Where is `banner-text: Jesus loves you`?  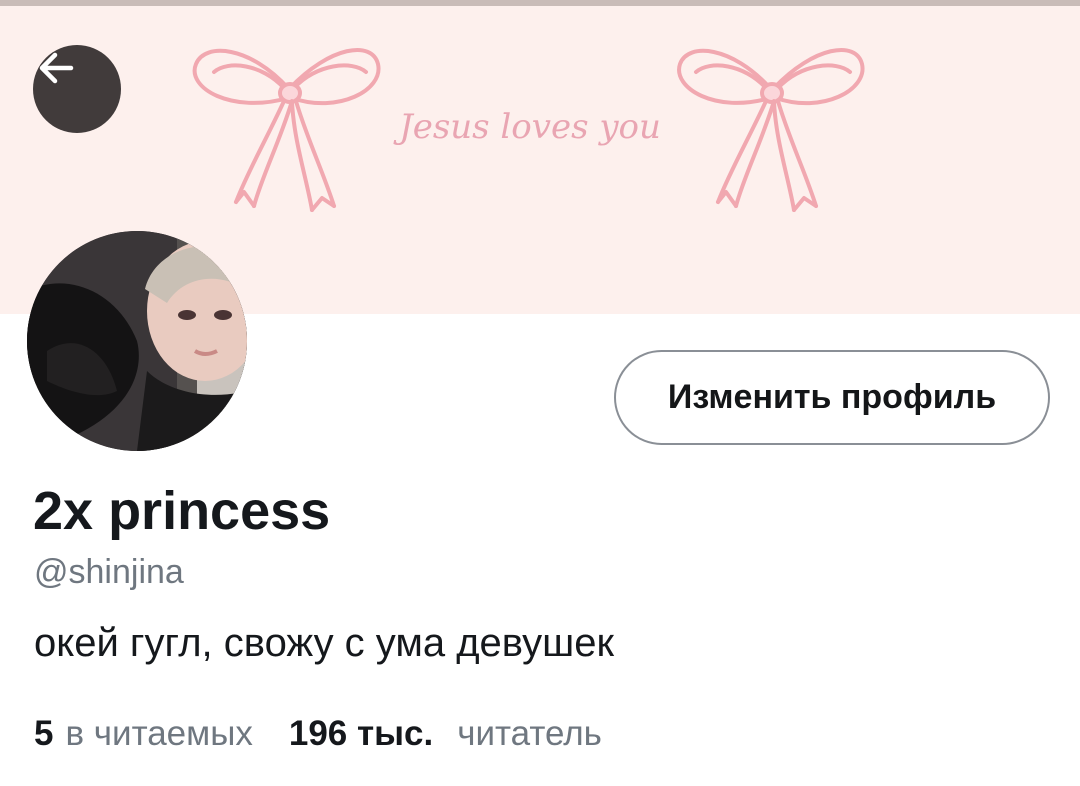 banner-text: Jesus loves you is located at coordinates (527, 127).